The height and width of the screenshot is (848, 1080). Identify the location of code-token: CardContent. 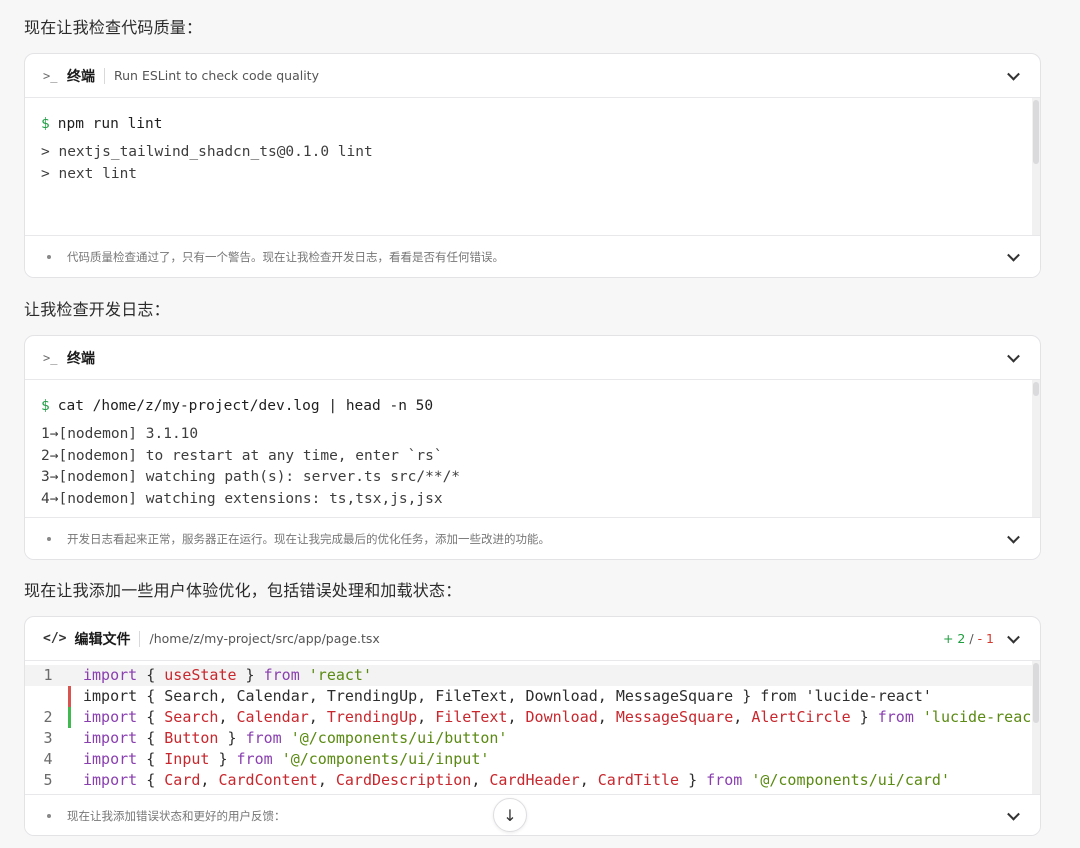
(268, 780).